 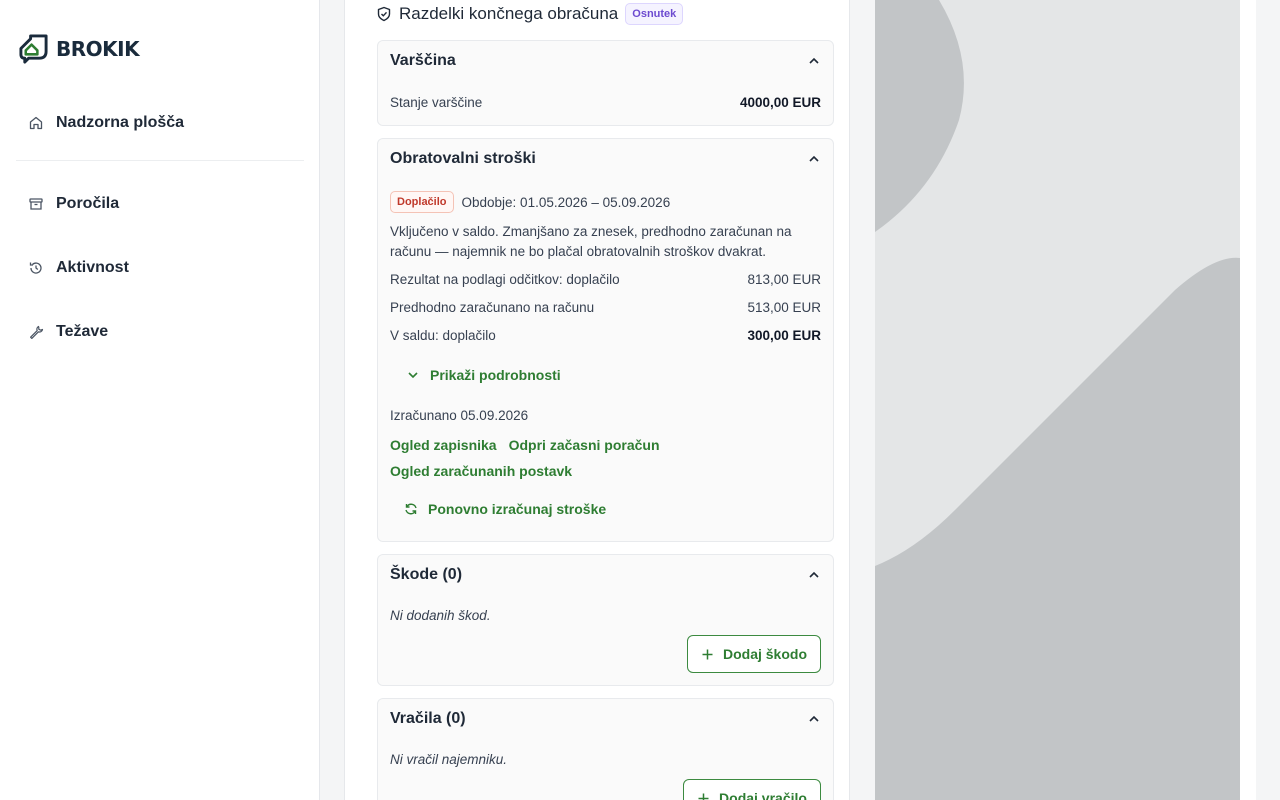 I want to click on section-title: Razdelki končnega obračuna, so click(x=509, y=13).